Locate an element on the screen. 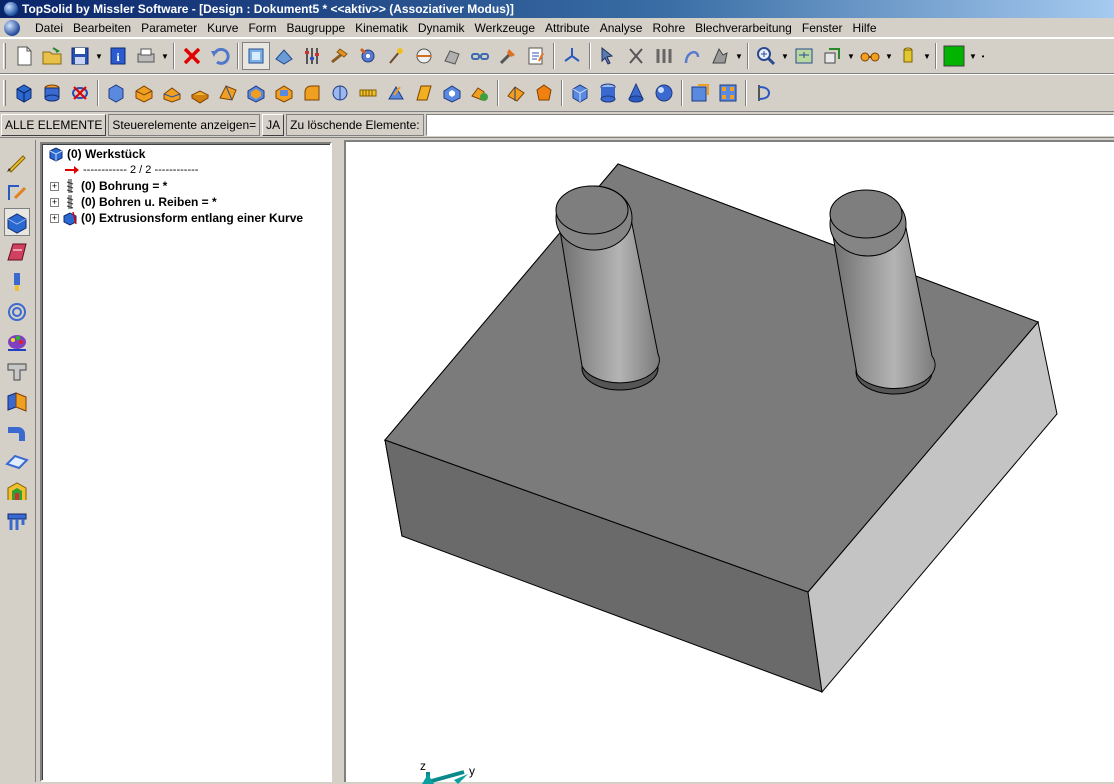  loft-icon is located at coordinates (228, 93).